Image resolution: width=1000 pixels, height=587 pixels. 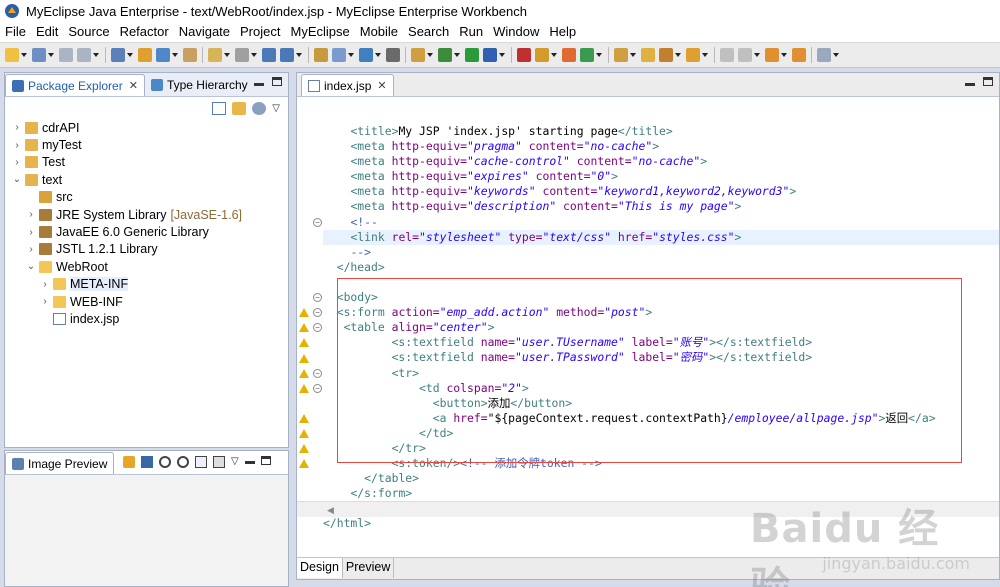 What do you see at coordinates (648, 55) in the screenshot?
I see `toolbar-button-26-icon` at bounding box center [648, 55].